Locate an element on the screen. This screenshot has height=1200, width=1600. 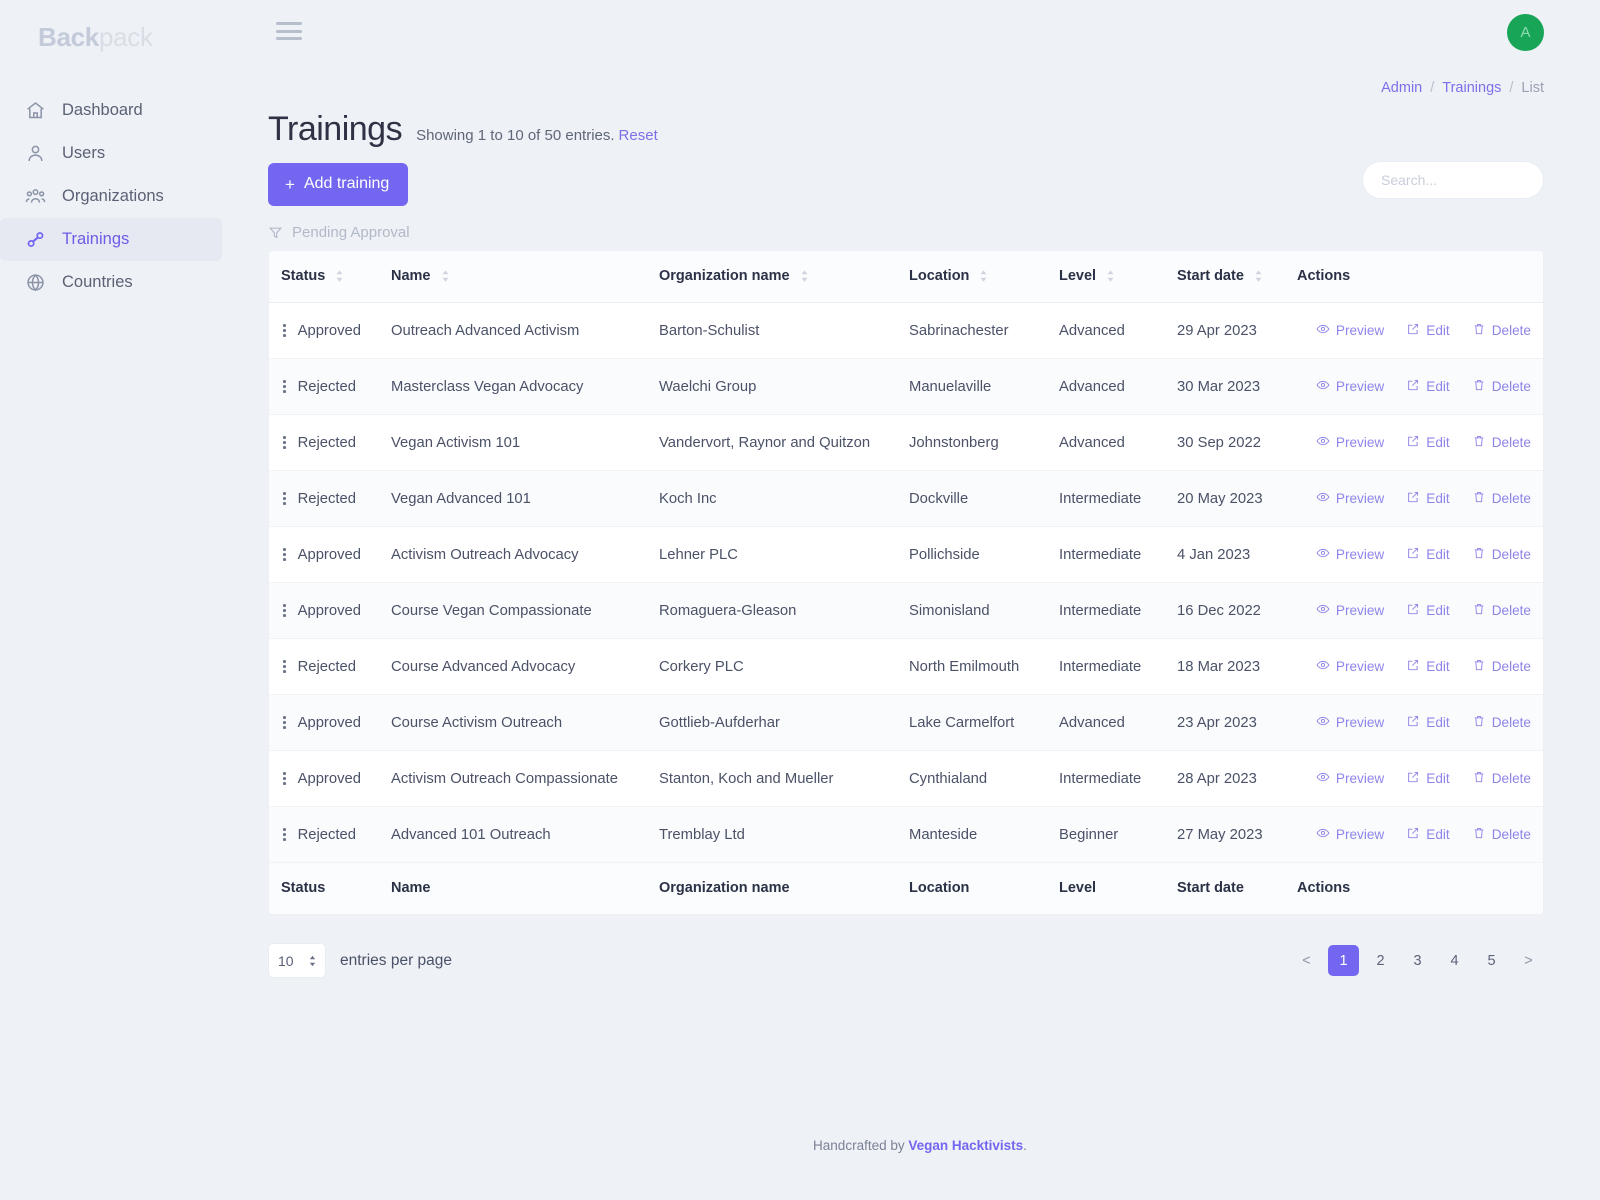
pagination-page-3: 3 is located at coordinates (1417, 960).